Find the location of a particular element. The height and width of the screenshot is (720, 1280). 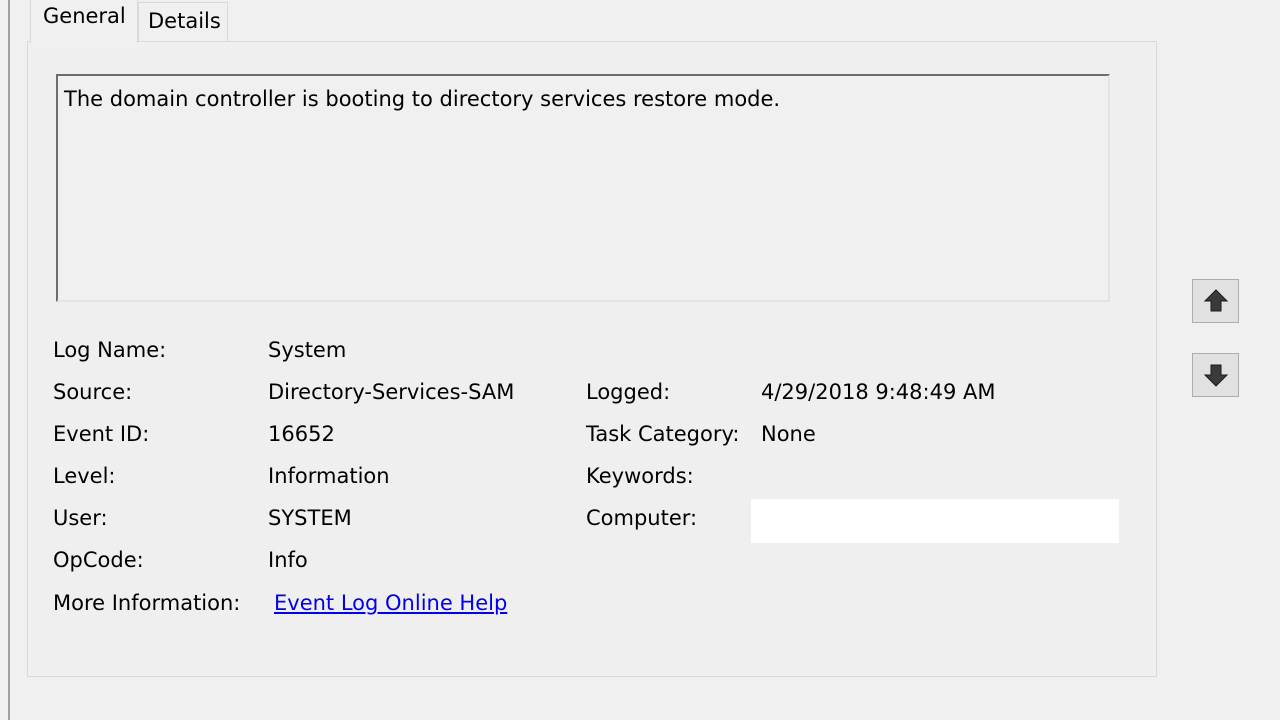

computer-label: Computer: is located at coordinates (642, 518).